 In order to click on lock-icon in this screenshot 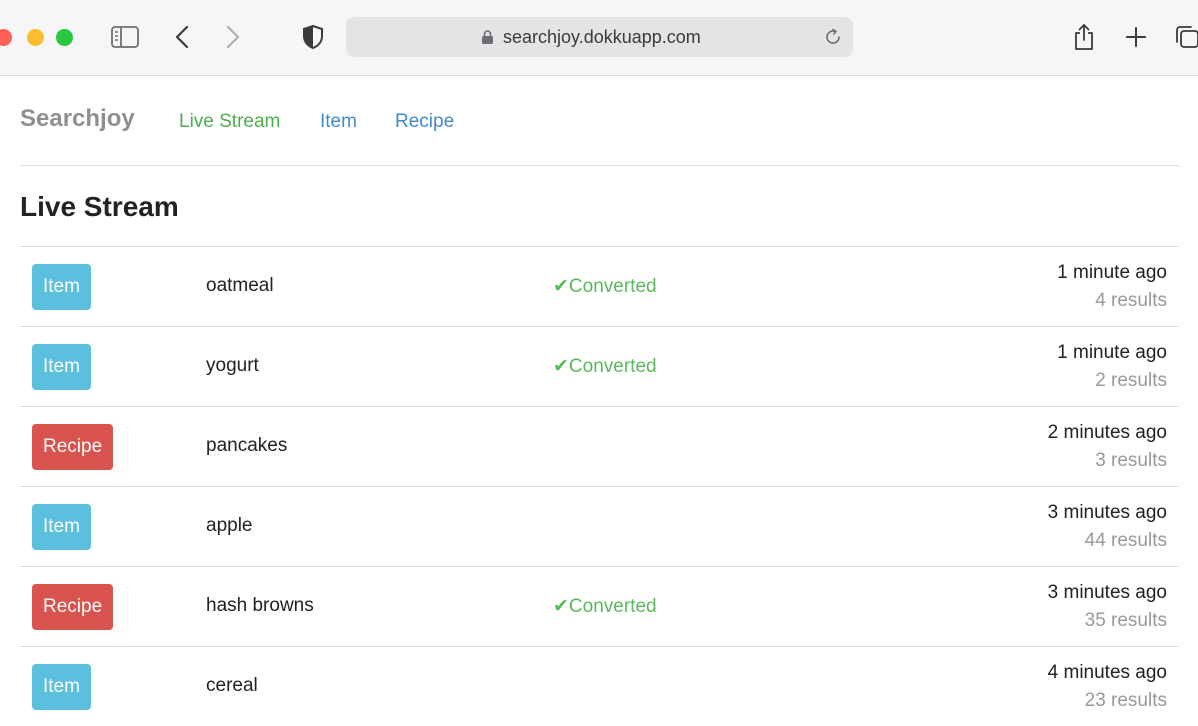, I will do `click(487, 39)`.